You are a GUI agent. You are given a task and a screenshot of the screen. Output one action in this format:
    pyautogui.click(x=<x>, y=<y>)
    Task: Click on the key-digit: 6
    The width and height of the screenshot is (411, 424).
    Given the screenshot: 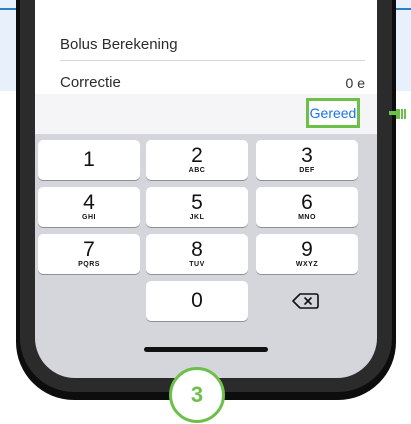 What is the action you would take?
    pyautogui.click(x=307, y=202)
    